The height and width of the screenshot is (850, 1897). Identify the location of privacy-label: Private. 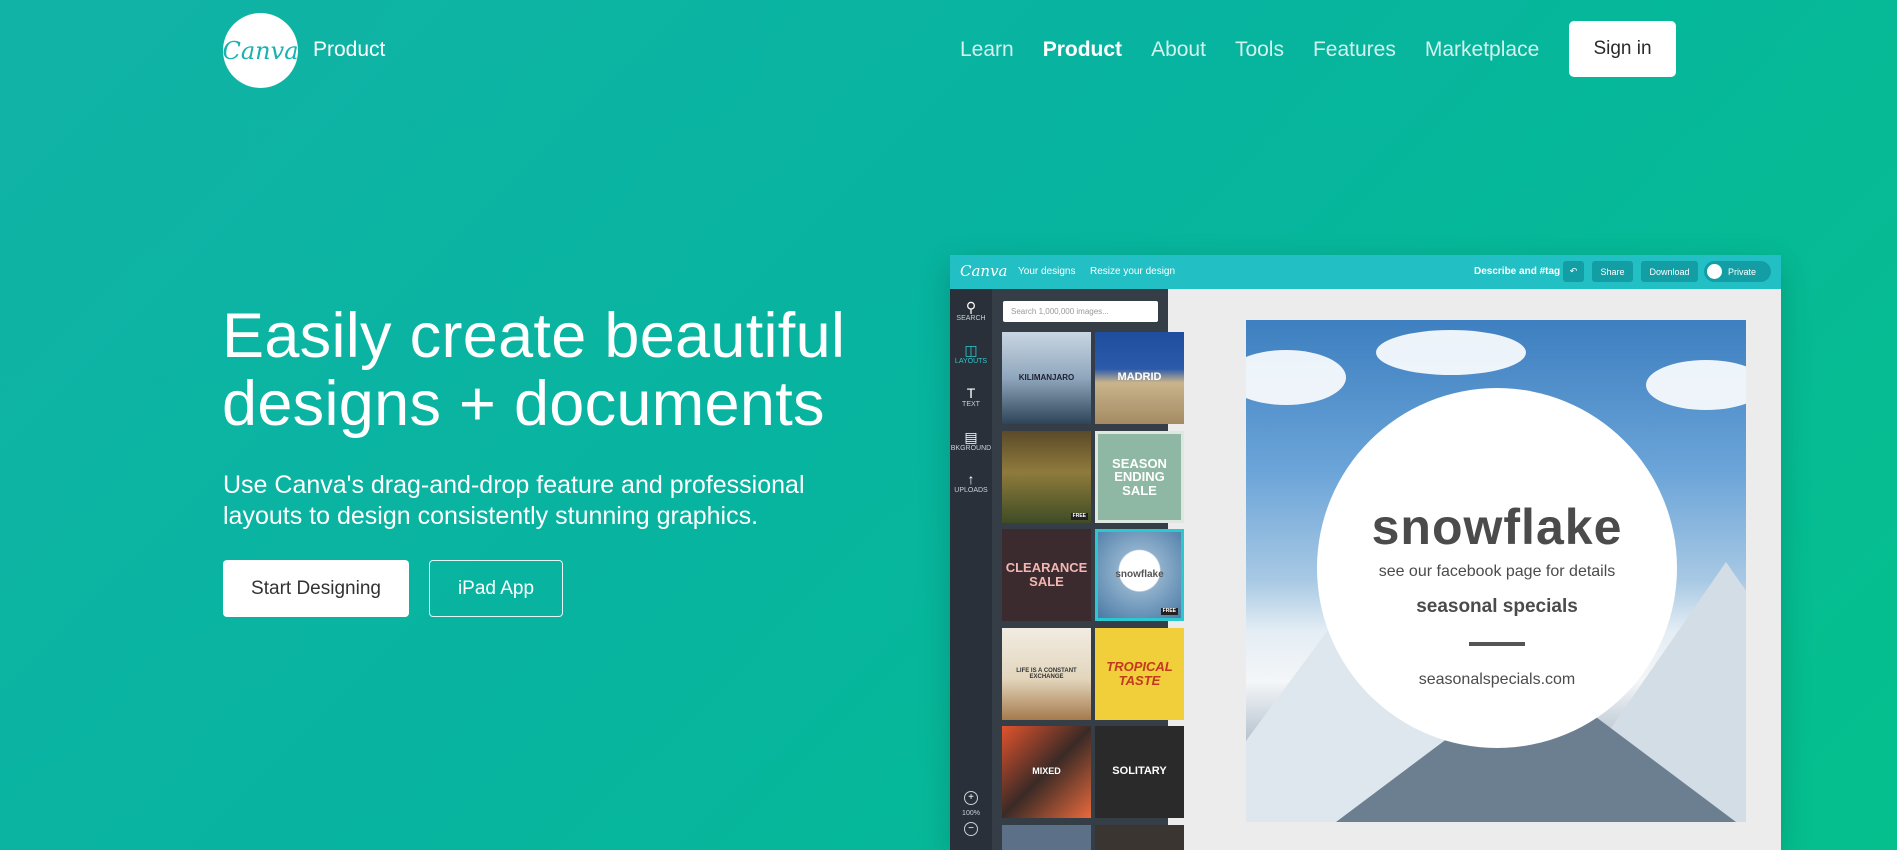
(1742, 271).